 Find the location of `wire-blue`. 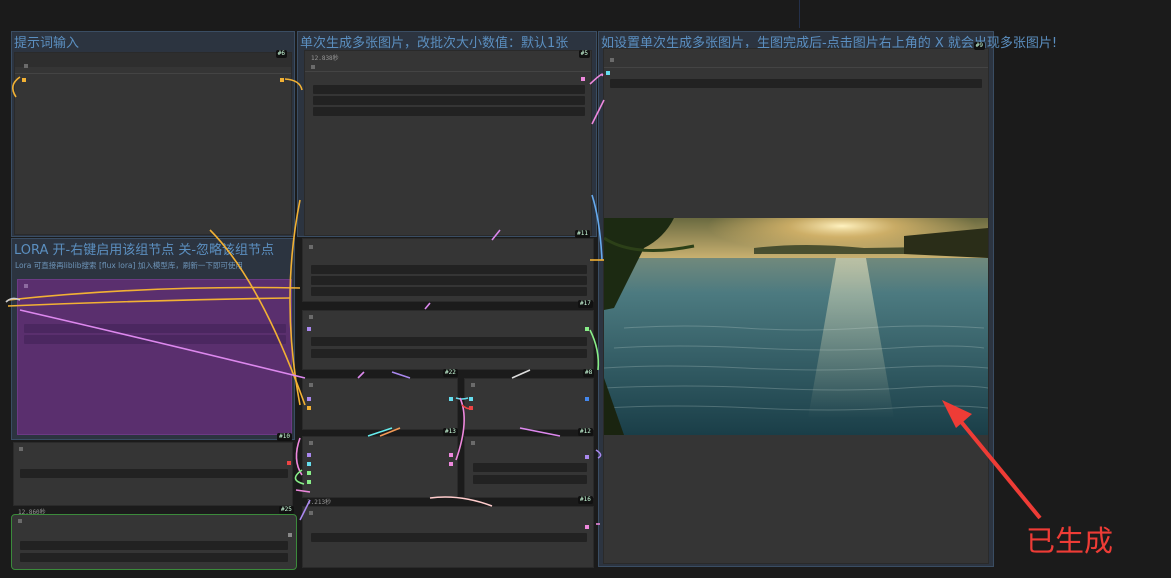

wire-blue is located at coordinates (597, 227).